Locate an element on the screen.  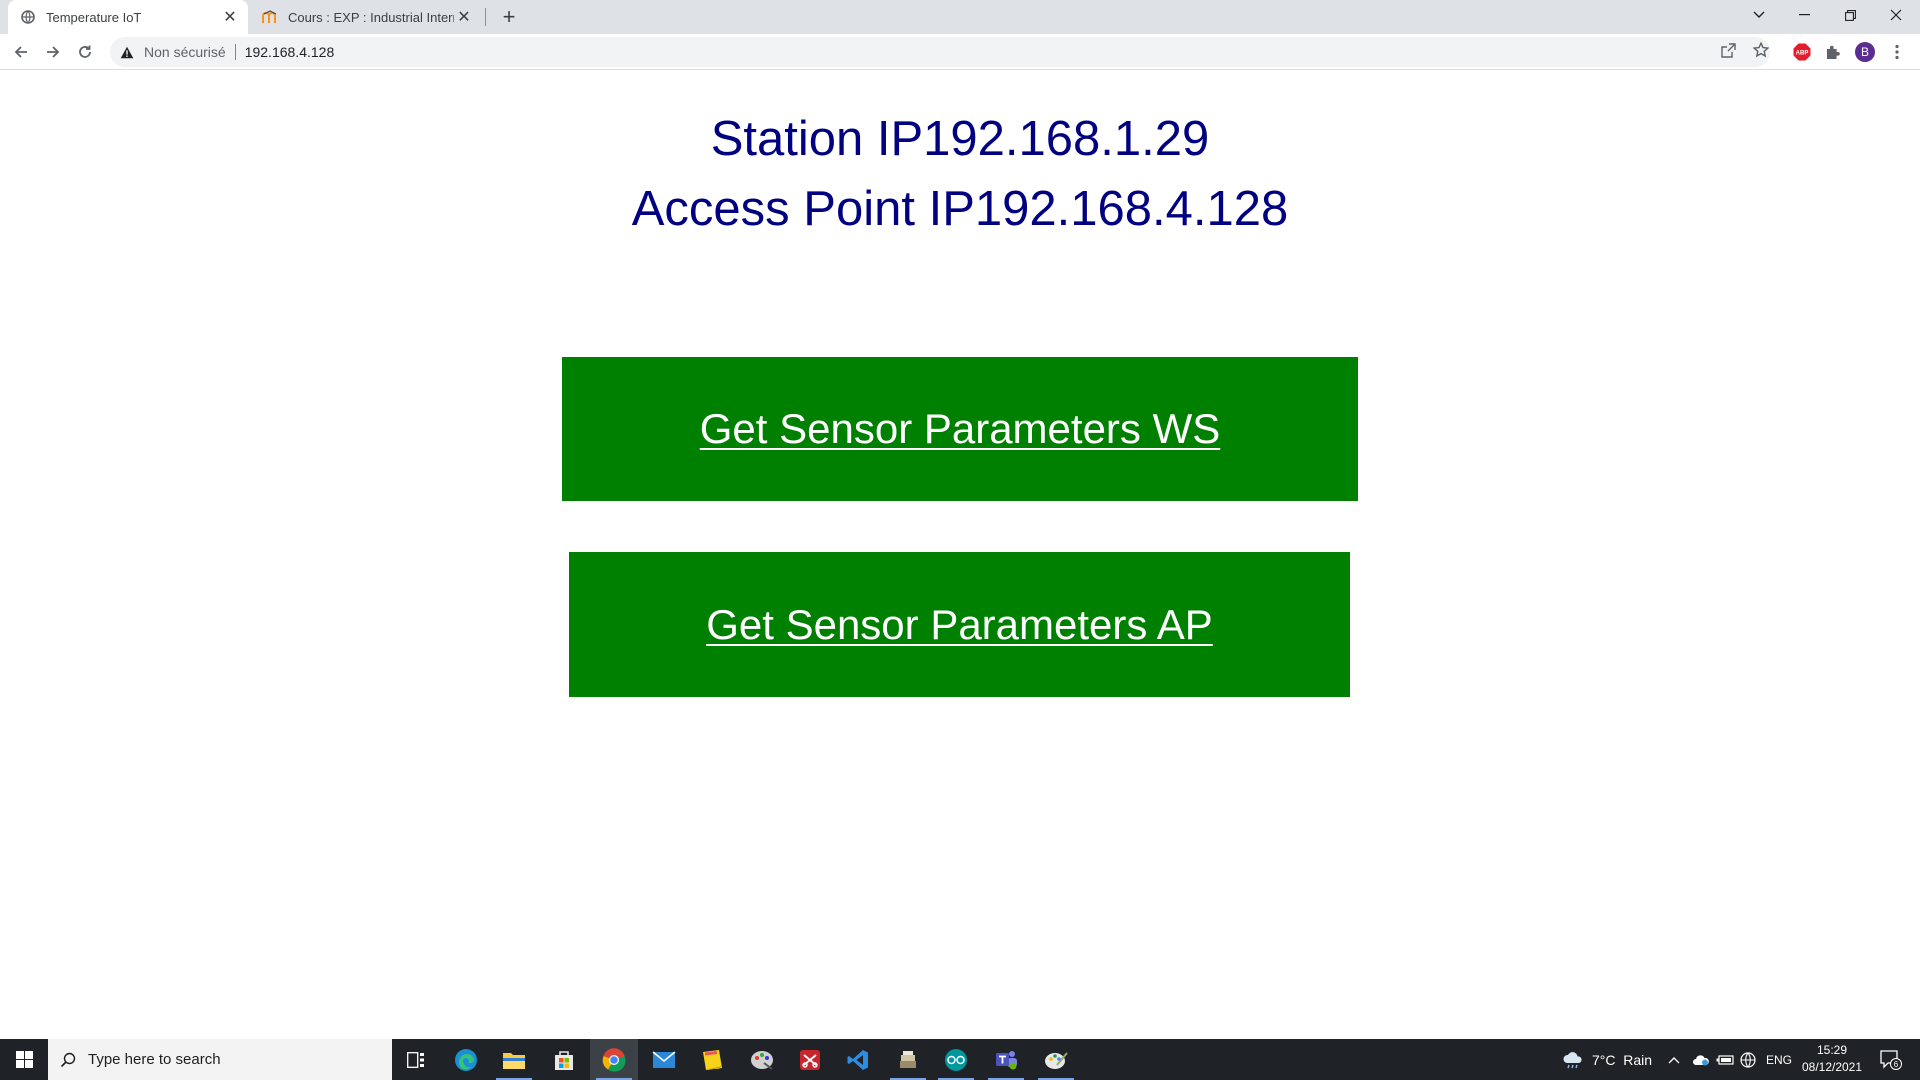
file-explorer-icon is located at coordinates (514, 1059).